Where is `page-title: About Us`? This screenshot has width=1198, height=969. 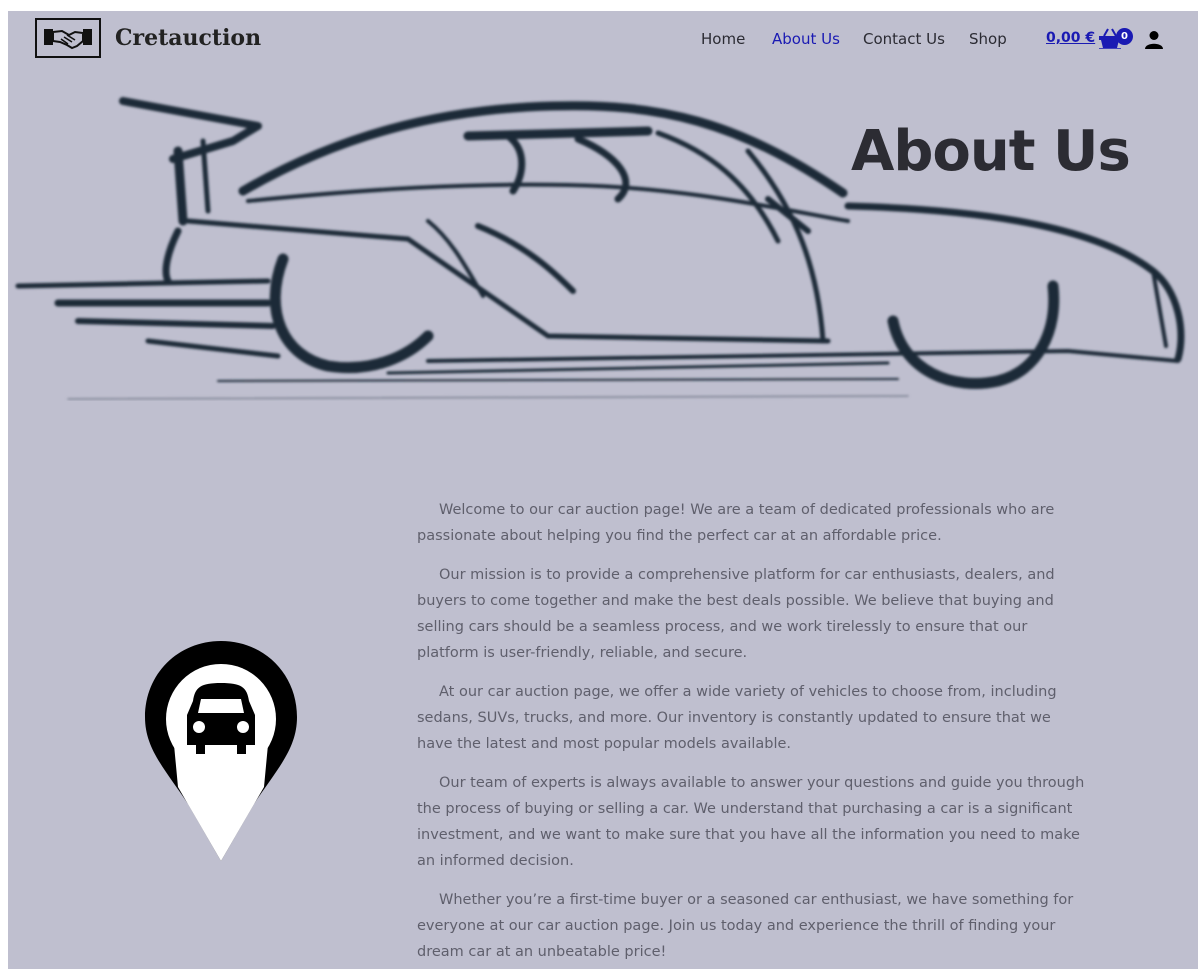 page-title: About Us is located at coordinates (991, 151).